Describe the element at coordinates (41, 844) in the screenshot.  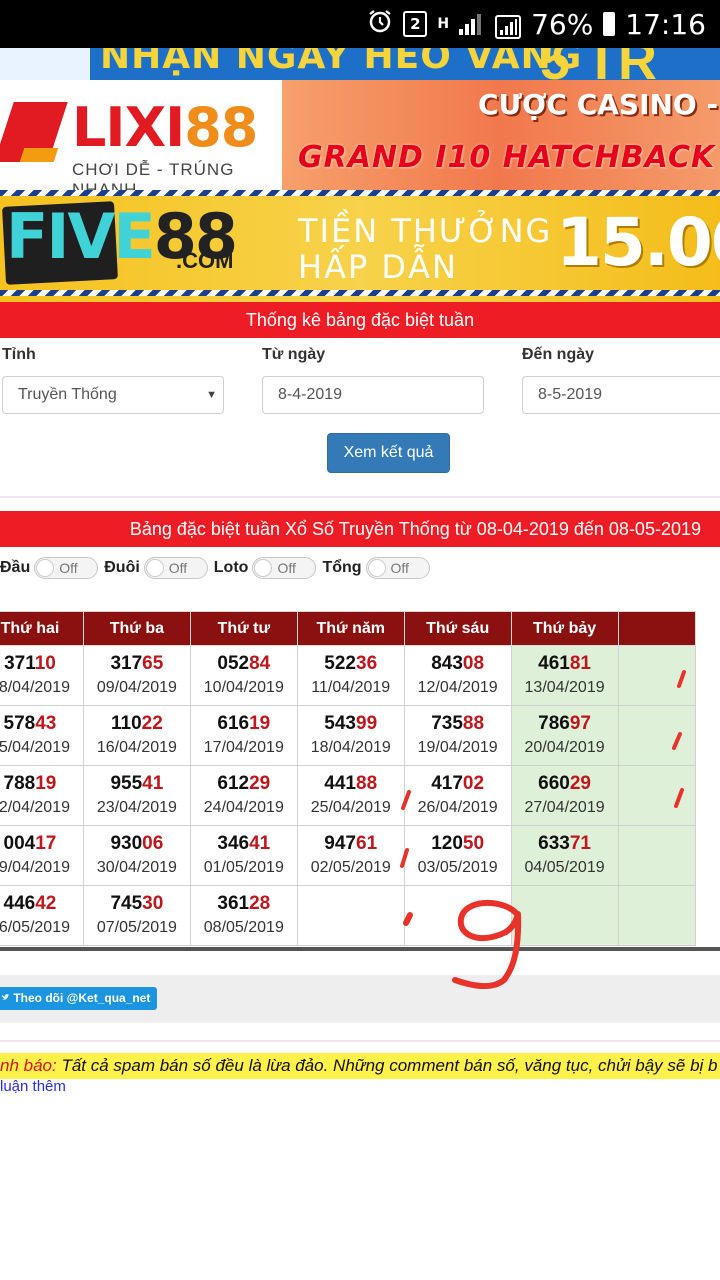
I see `special-prize-number: 00417` at that location.